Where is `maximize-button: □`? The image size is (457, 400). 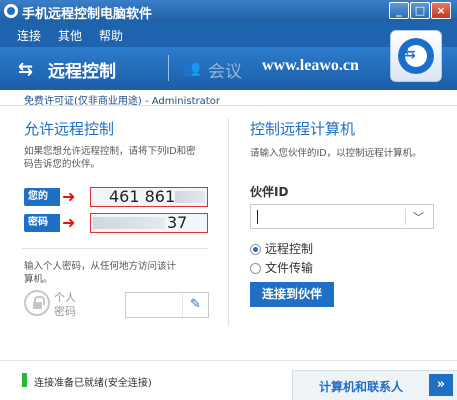
maximize-button: □ is located at coordinates (420, 10).